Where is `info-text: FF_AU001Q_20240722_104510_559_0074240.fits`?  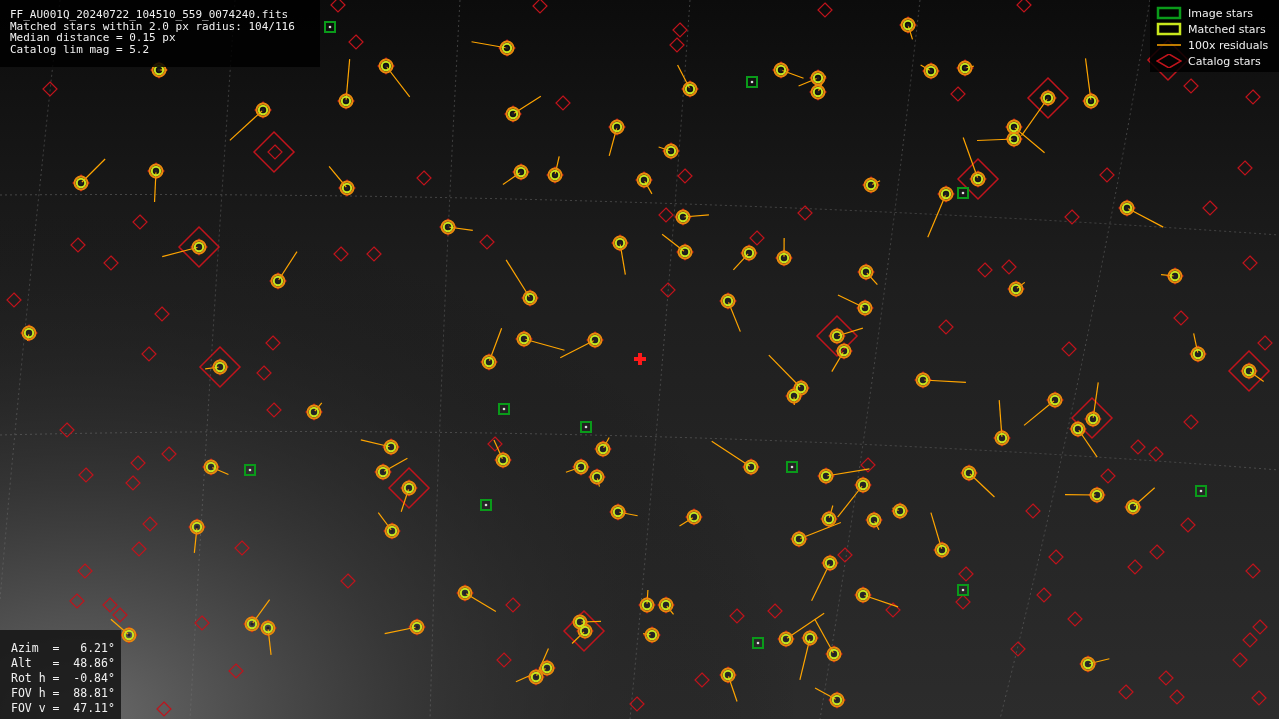
info-text: FF_AU001Q_20240722_104510_559_0074240.fits is located at coordinates (150, 15).